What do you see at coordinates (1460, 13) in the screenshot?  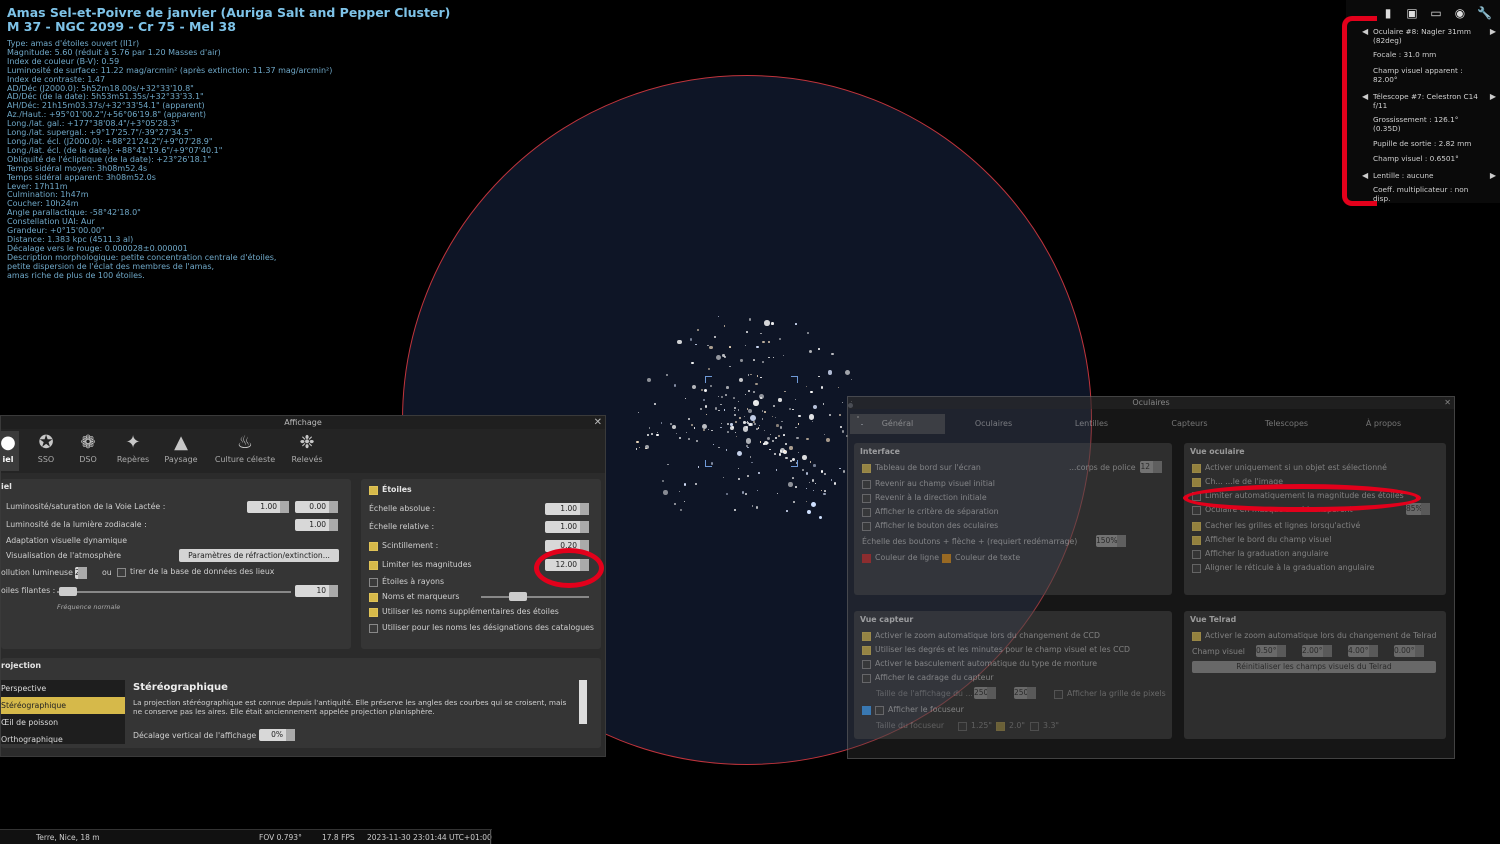 I see `lens-icon: ◉` at bounding box center [1460, 13].